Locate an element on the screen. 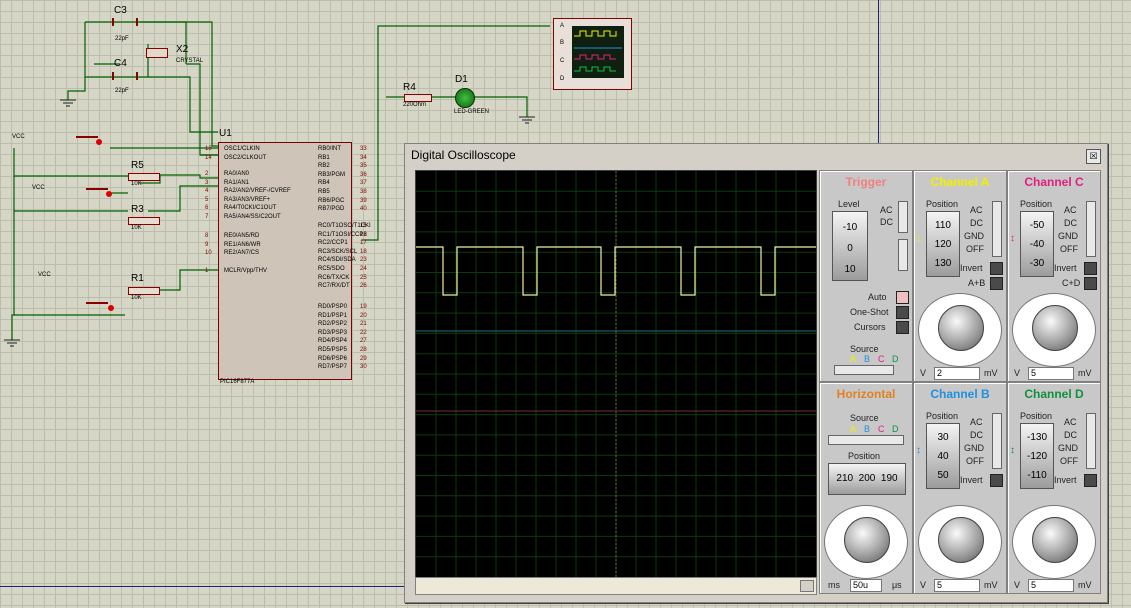 This screenshot has height=608, width=1131. trigger-oneshot-button is located at coordinates (902, 312).